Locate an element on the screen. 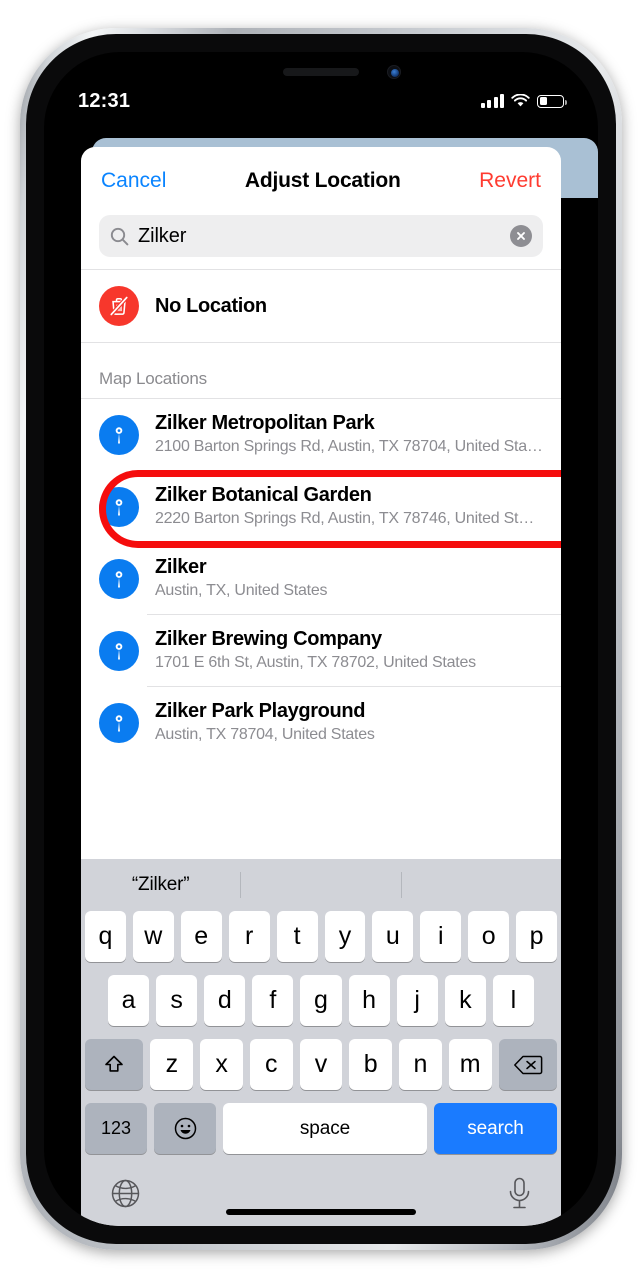  result-title: Zilker Metropolitan Park is located at coordinates (265, 423).